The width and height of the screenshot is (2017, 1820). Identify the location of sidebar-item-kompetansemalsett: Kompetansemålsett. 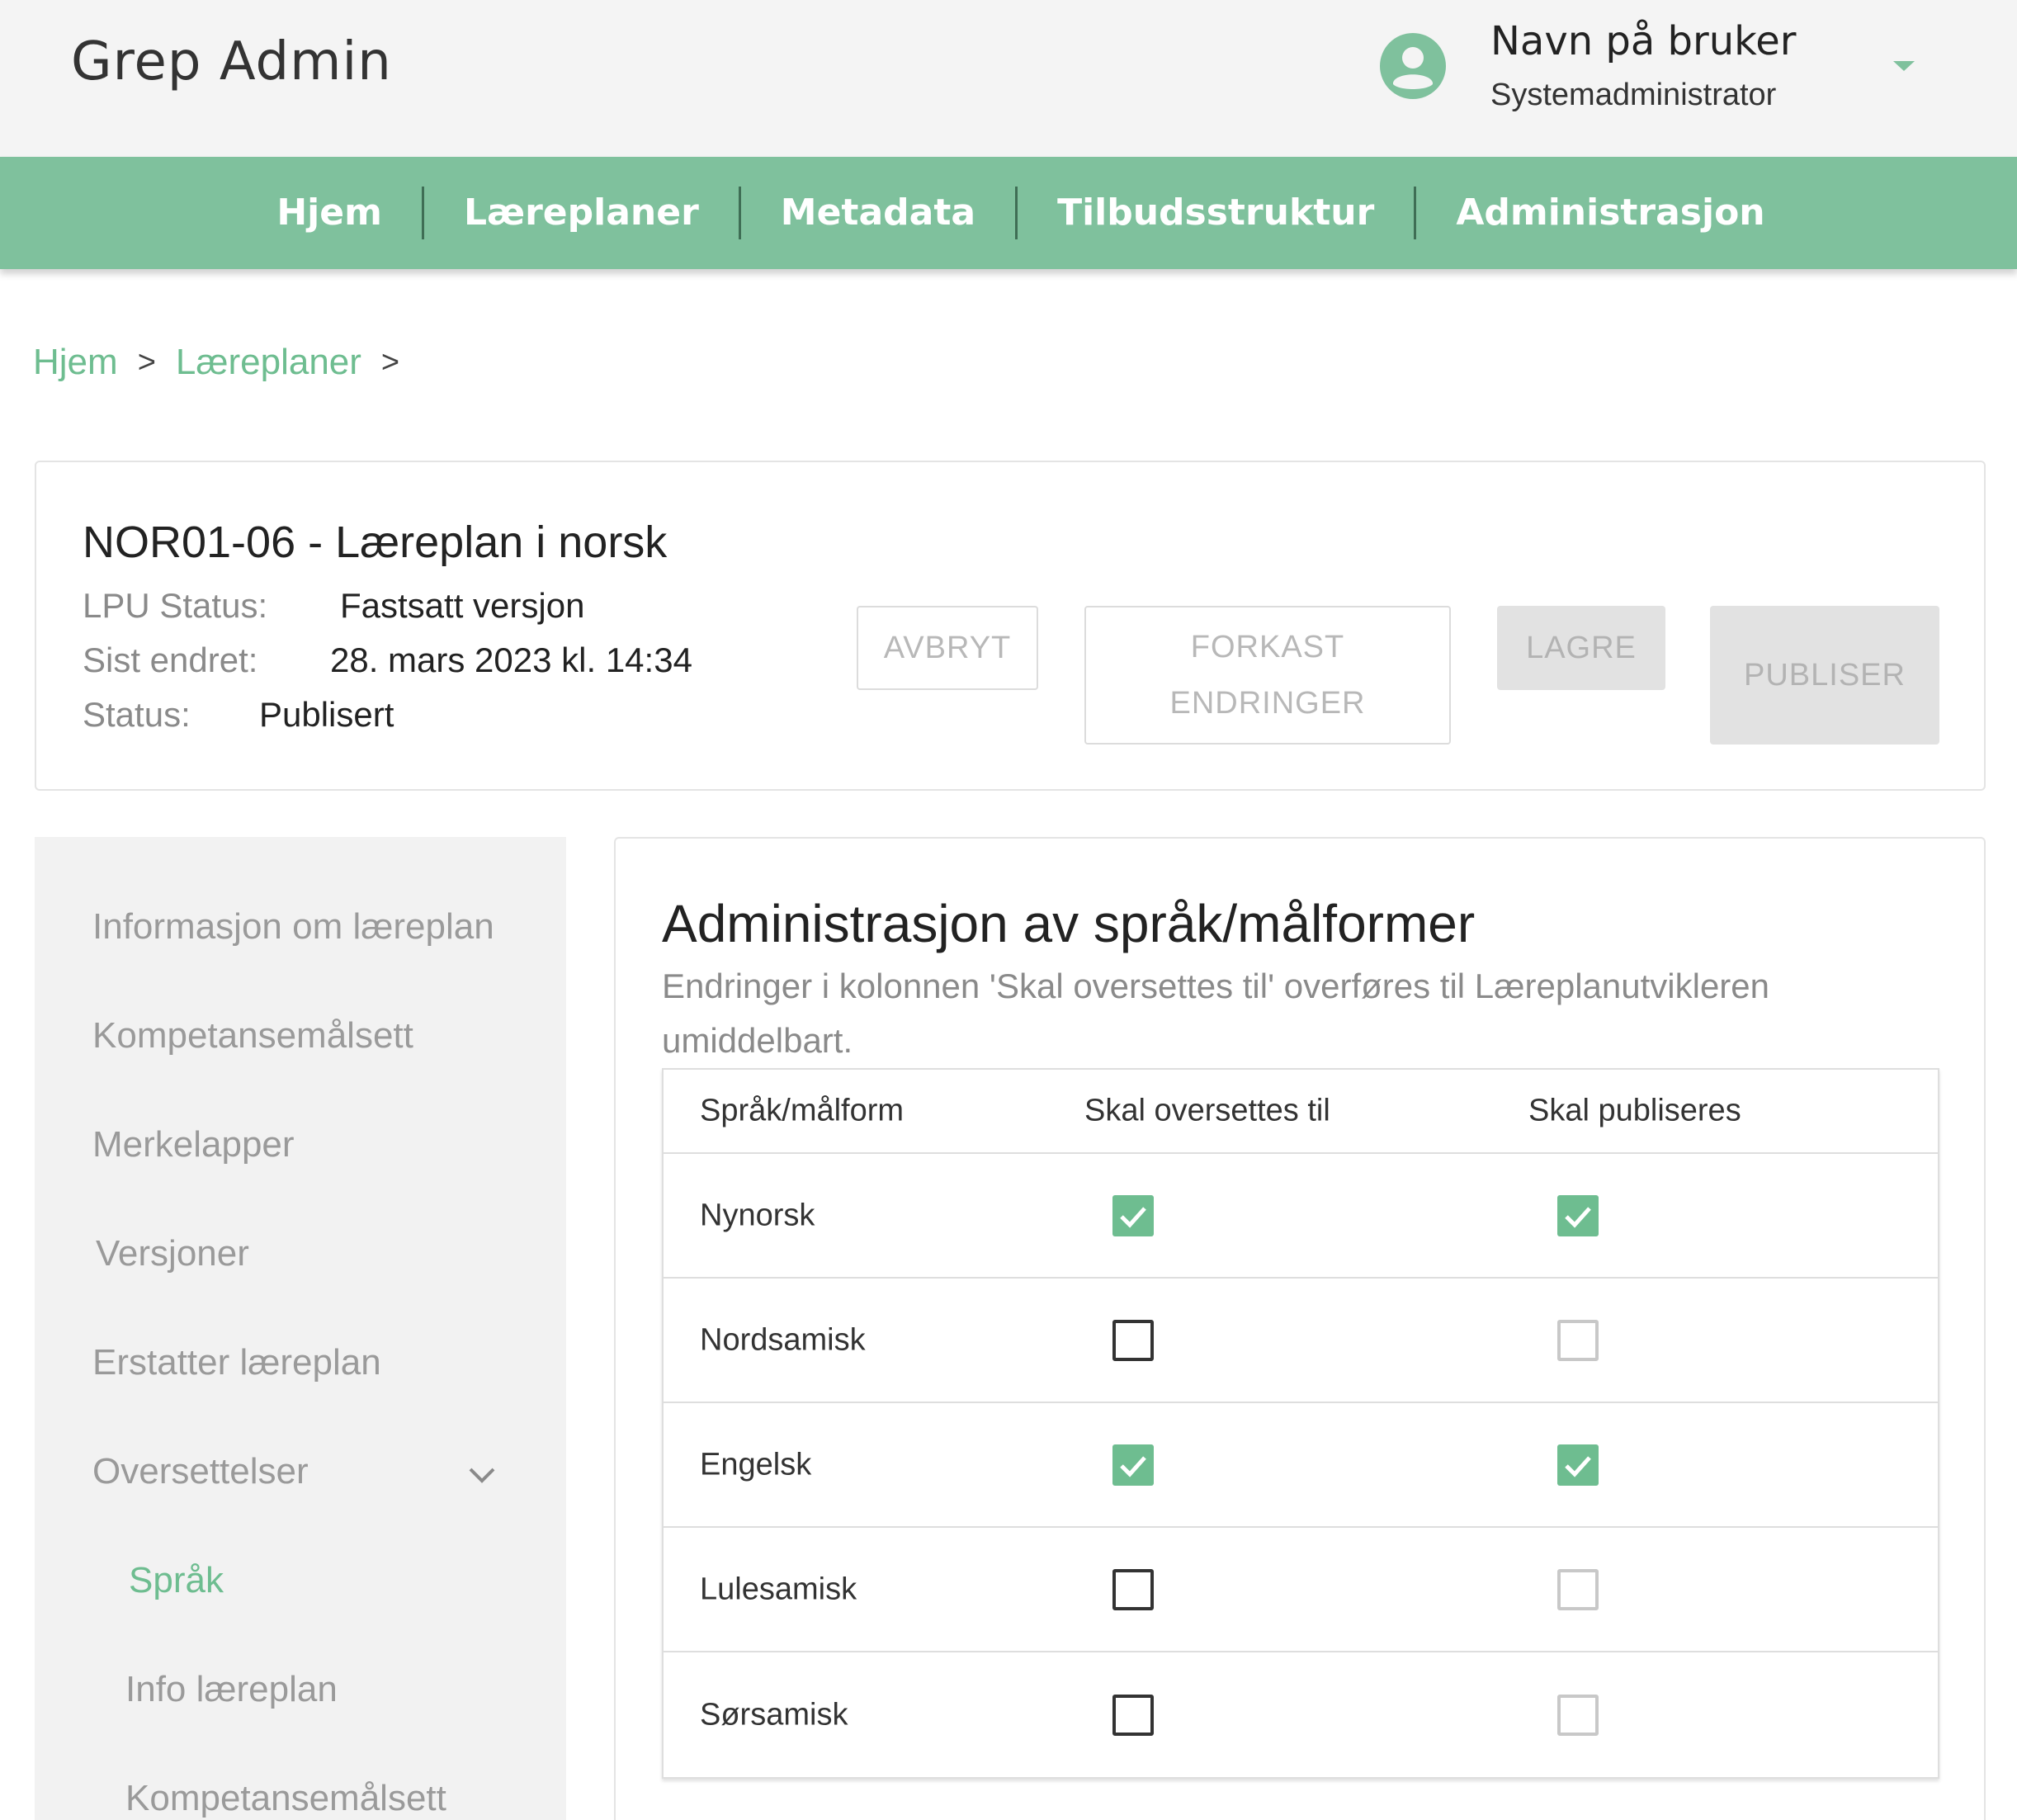
(252, 1036).